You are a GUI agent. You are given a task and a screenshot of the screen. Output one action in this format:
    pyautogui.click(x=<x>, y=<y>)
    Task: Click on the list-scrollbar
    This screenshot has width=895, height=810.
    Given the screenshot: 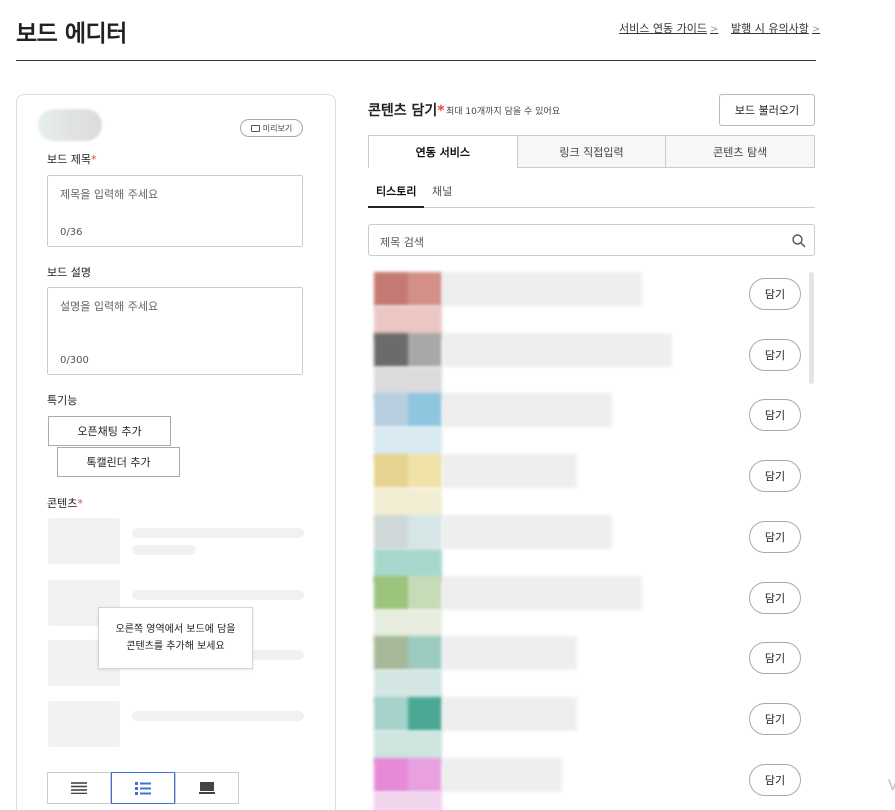 What is the action you would take?
    pyautogui.click(x=811, y=328)
    